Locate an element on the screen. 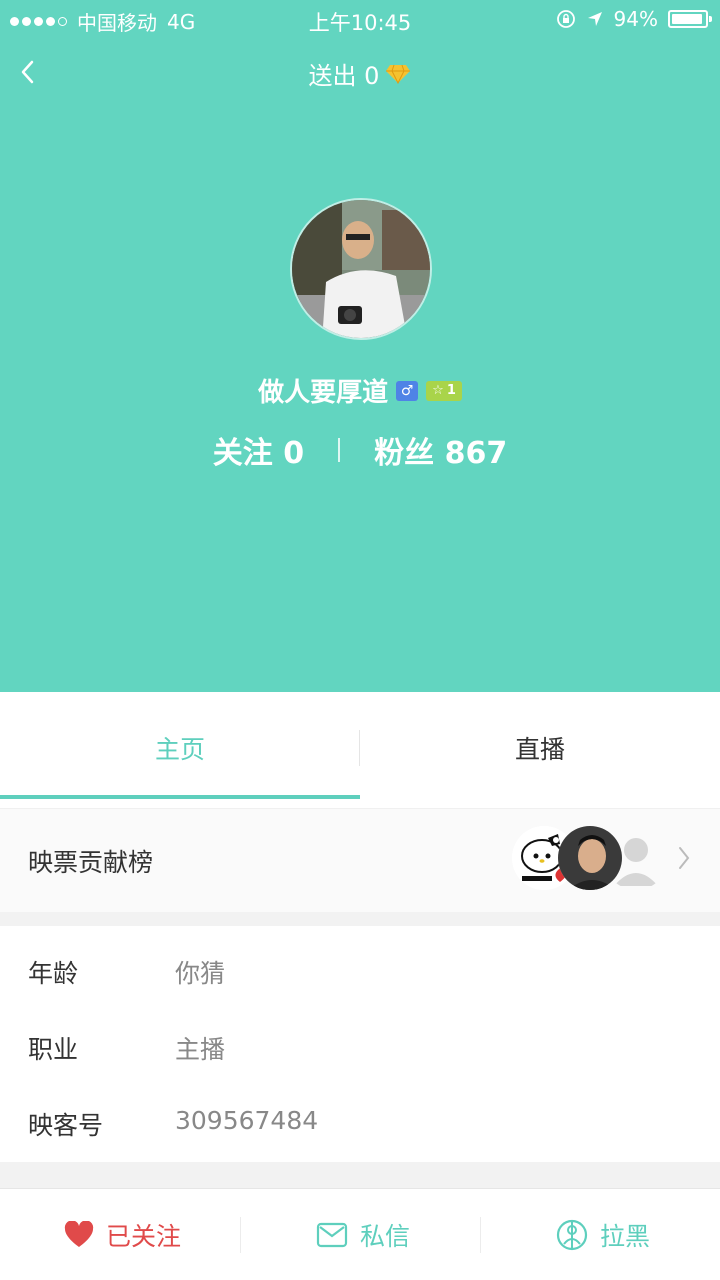 This screenshot has height=1280, width=720. active-tab-indicator is located at coordinates (180, 797).